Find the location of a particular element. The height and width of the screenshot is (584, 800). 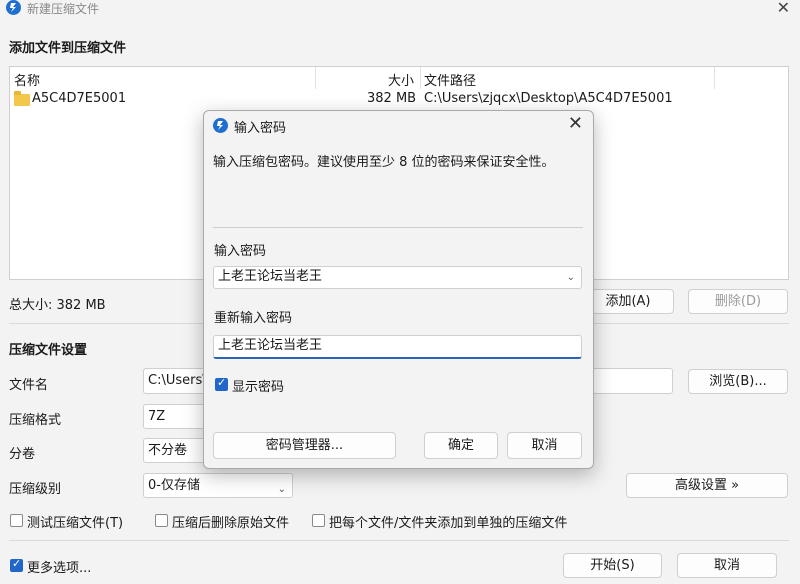

advanced-settings-button: 高级设置 » is located at coordinates (707, 485).